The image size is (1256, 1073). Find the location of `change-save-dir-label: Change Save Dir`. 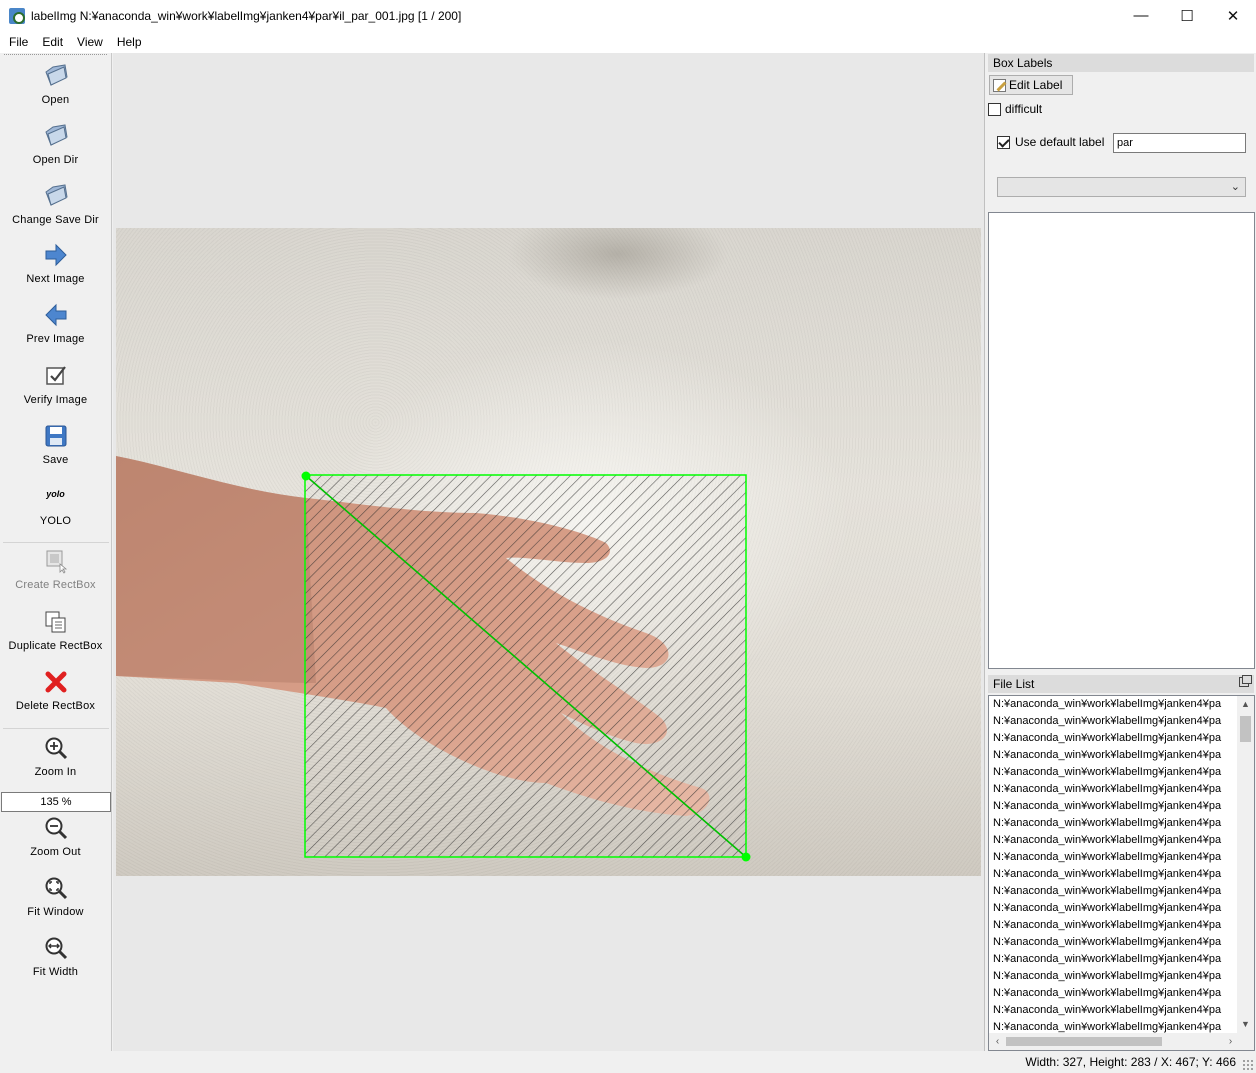

change-save-dir-label: Change Save Dir is located at coordinates (55, 220).